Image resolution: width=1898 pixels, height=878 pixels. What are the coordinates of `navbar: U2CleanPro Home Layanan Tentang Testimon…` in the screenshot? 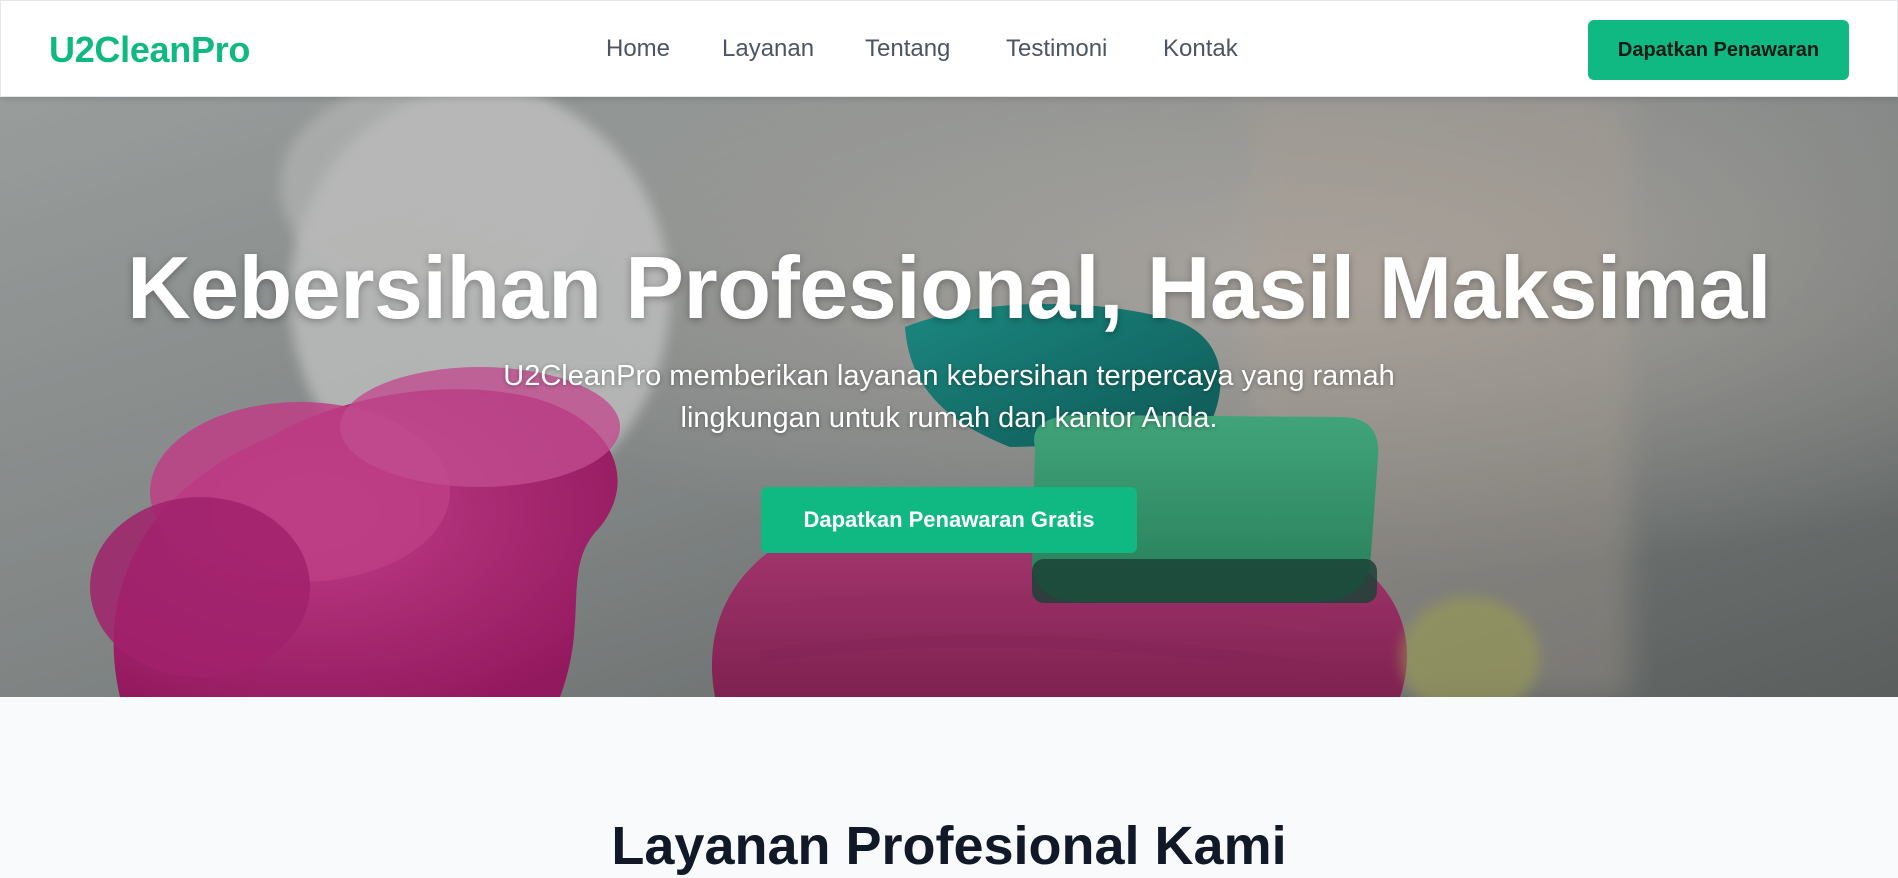 It's located at (949, 48).